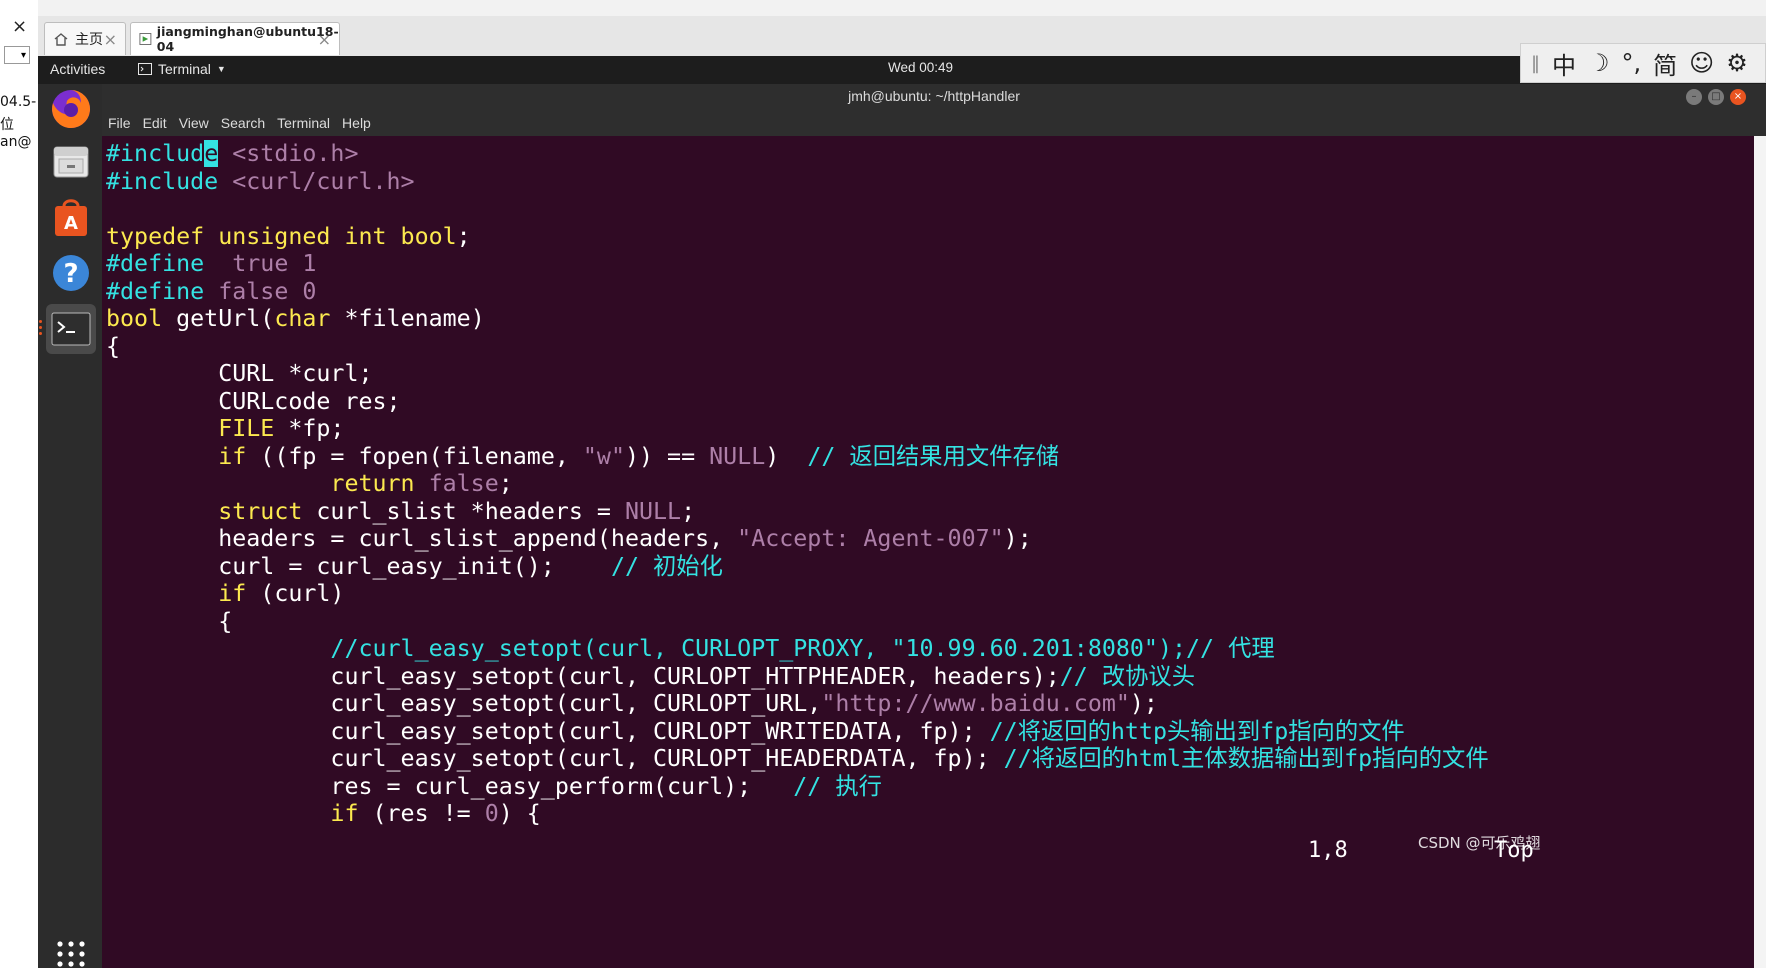 This screenshot has width=1766, height=968. Describe the element at coordinates (797, 402) in the screenshot. I see `code-line: CURLcode res;` at that location.